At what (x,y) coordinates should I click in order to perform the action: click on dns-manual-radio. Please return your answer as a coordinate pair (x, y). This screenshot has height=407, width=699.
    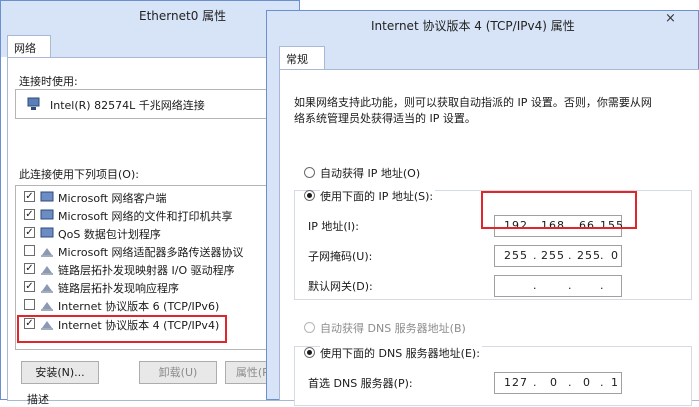
    Looking at the image, I should click on (309, 352).